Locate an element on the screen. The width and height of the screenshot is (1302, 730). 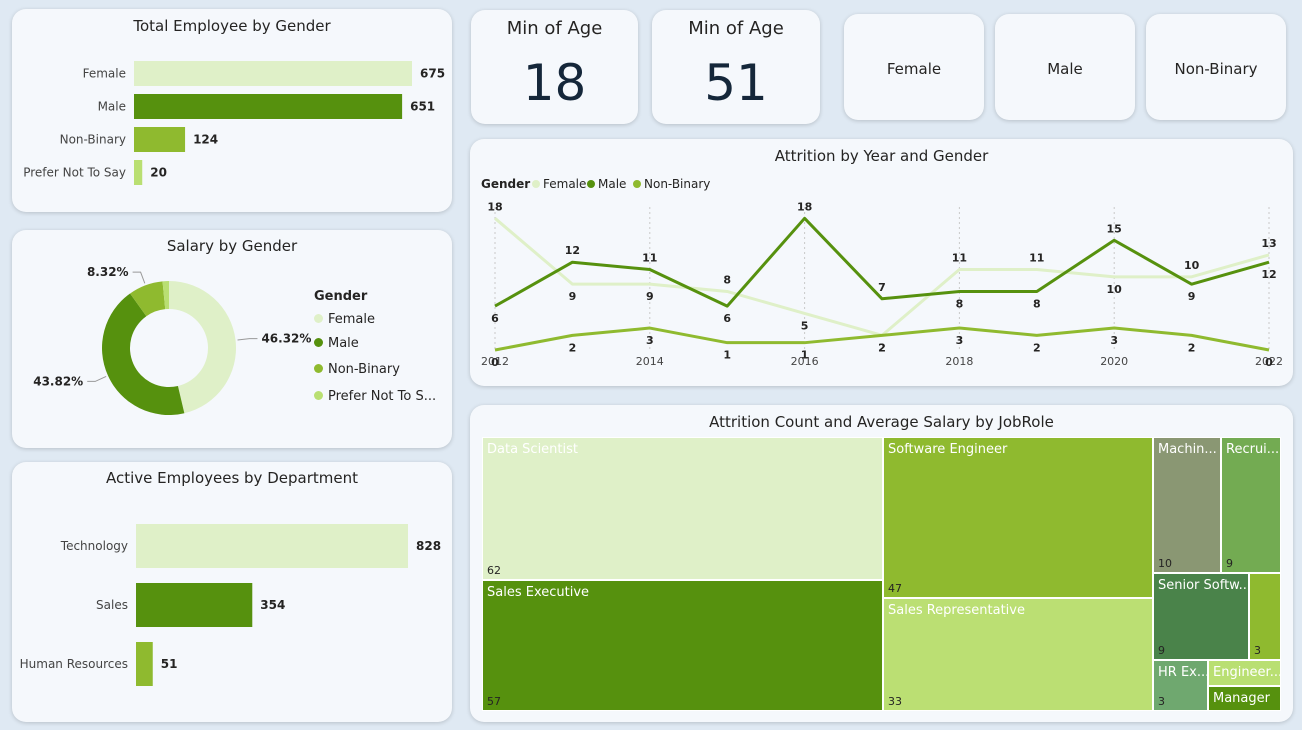
data-label: 7 is located at coordinates (882, 287).